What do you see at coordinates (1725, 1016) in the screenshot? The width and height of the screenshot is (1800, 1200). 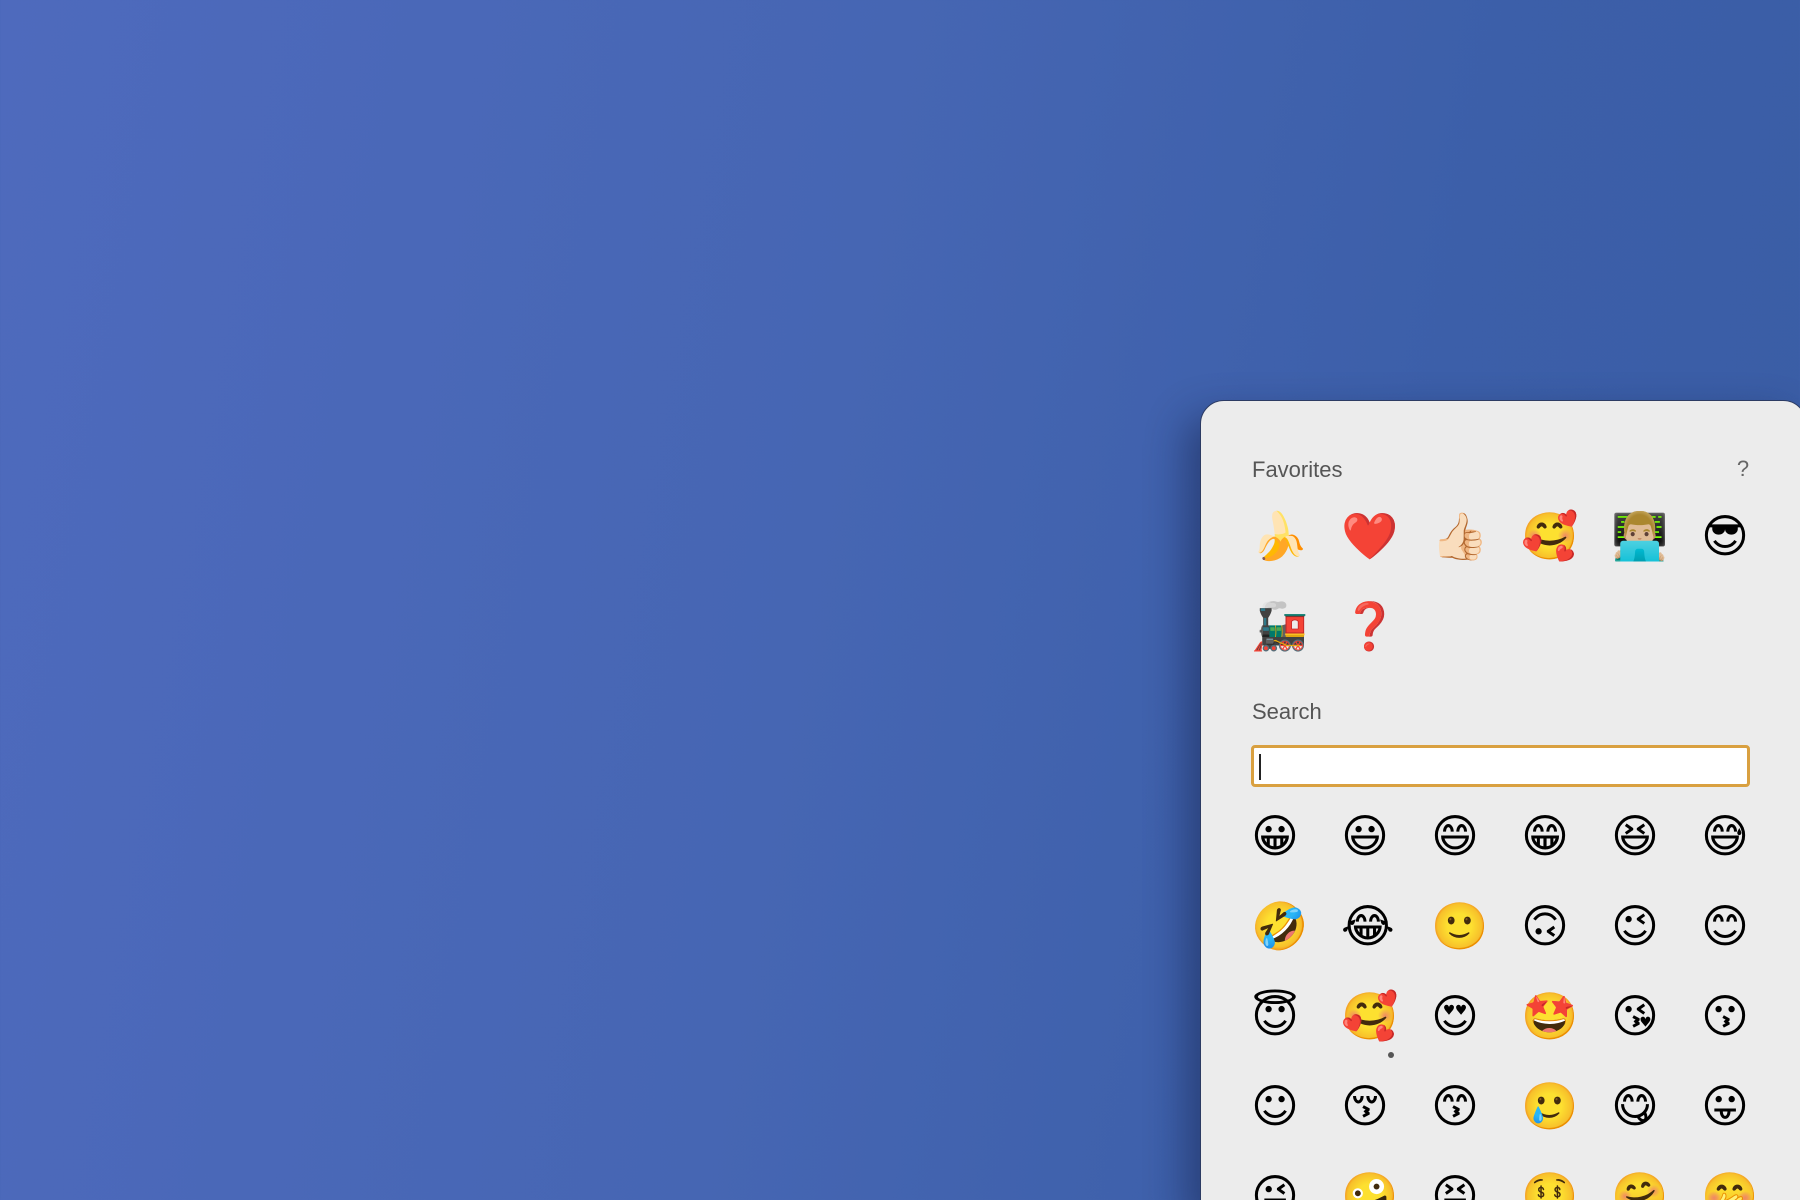 I see `kissing-face-icon: 😗` at bounding box center [1725, 1016].